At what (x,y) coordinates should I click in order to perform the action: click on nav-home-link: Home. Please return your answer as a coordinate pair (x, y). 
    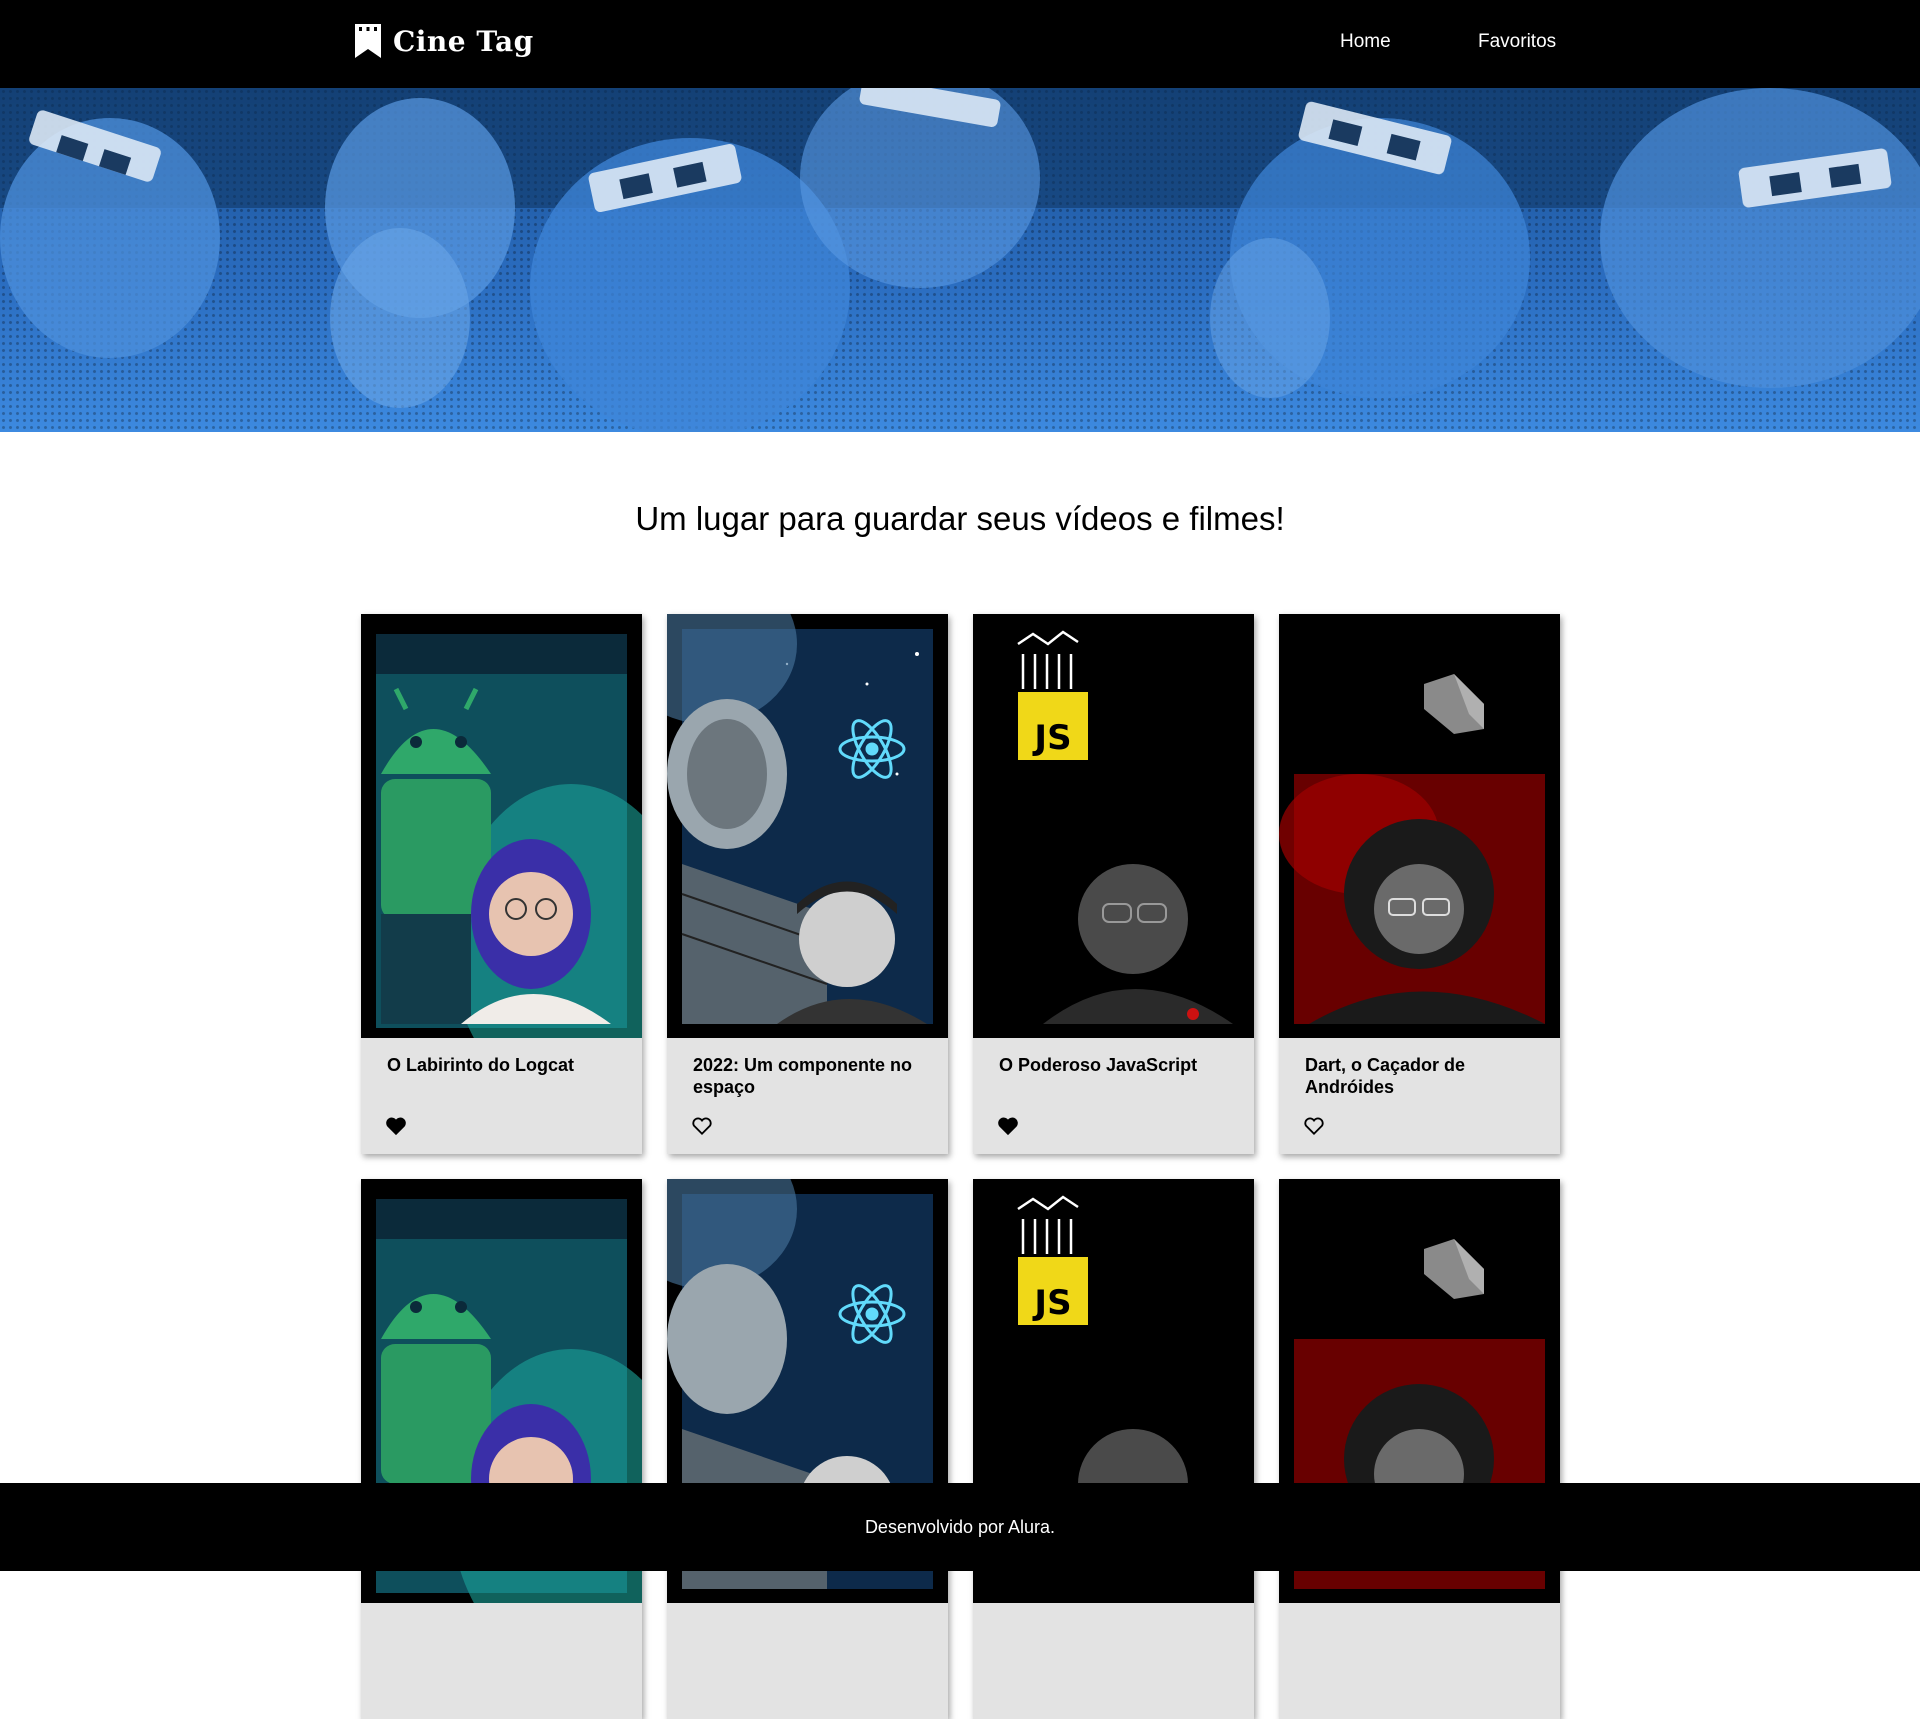
    Looking at the image, I should click on (1365, 42).